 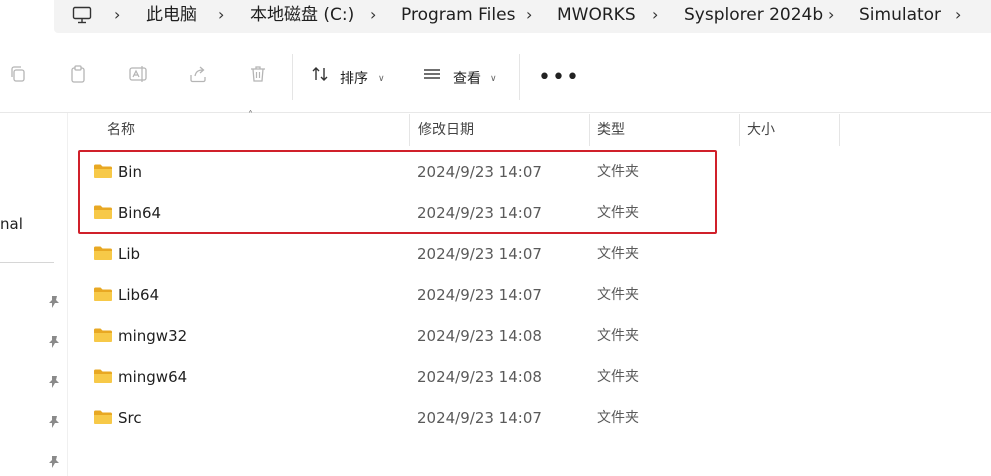 What do you see at coordinates (467, 79) in the screenshot?
I see `view-button: 查看` at bounding box center [467, 79].